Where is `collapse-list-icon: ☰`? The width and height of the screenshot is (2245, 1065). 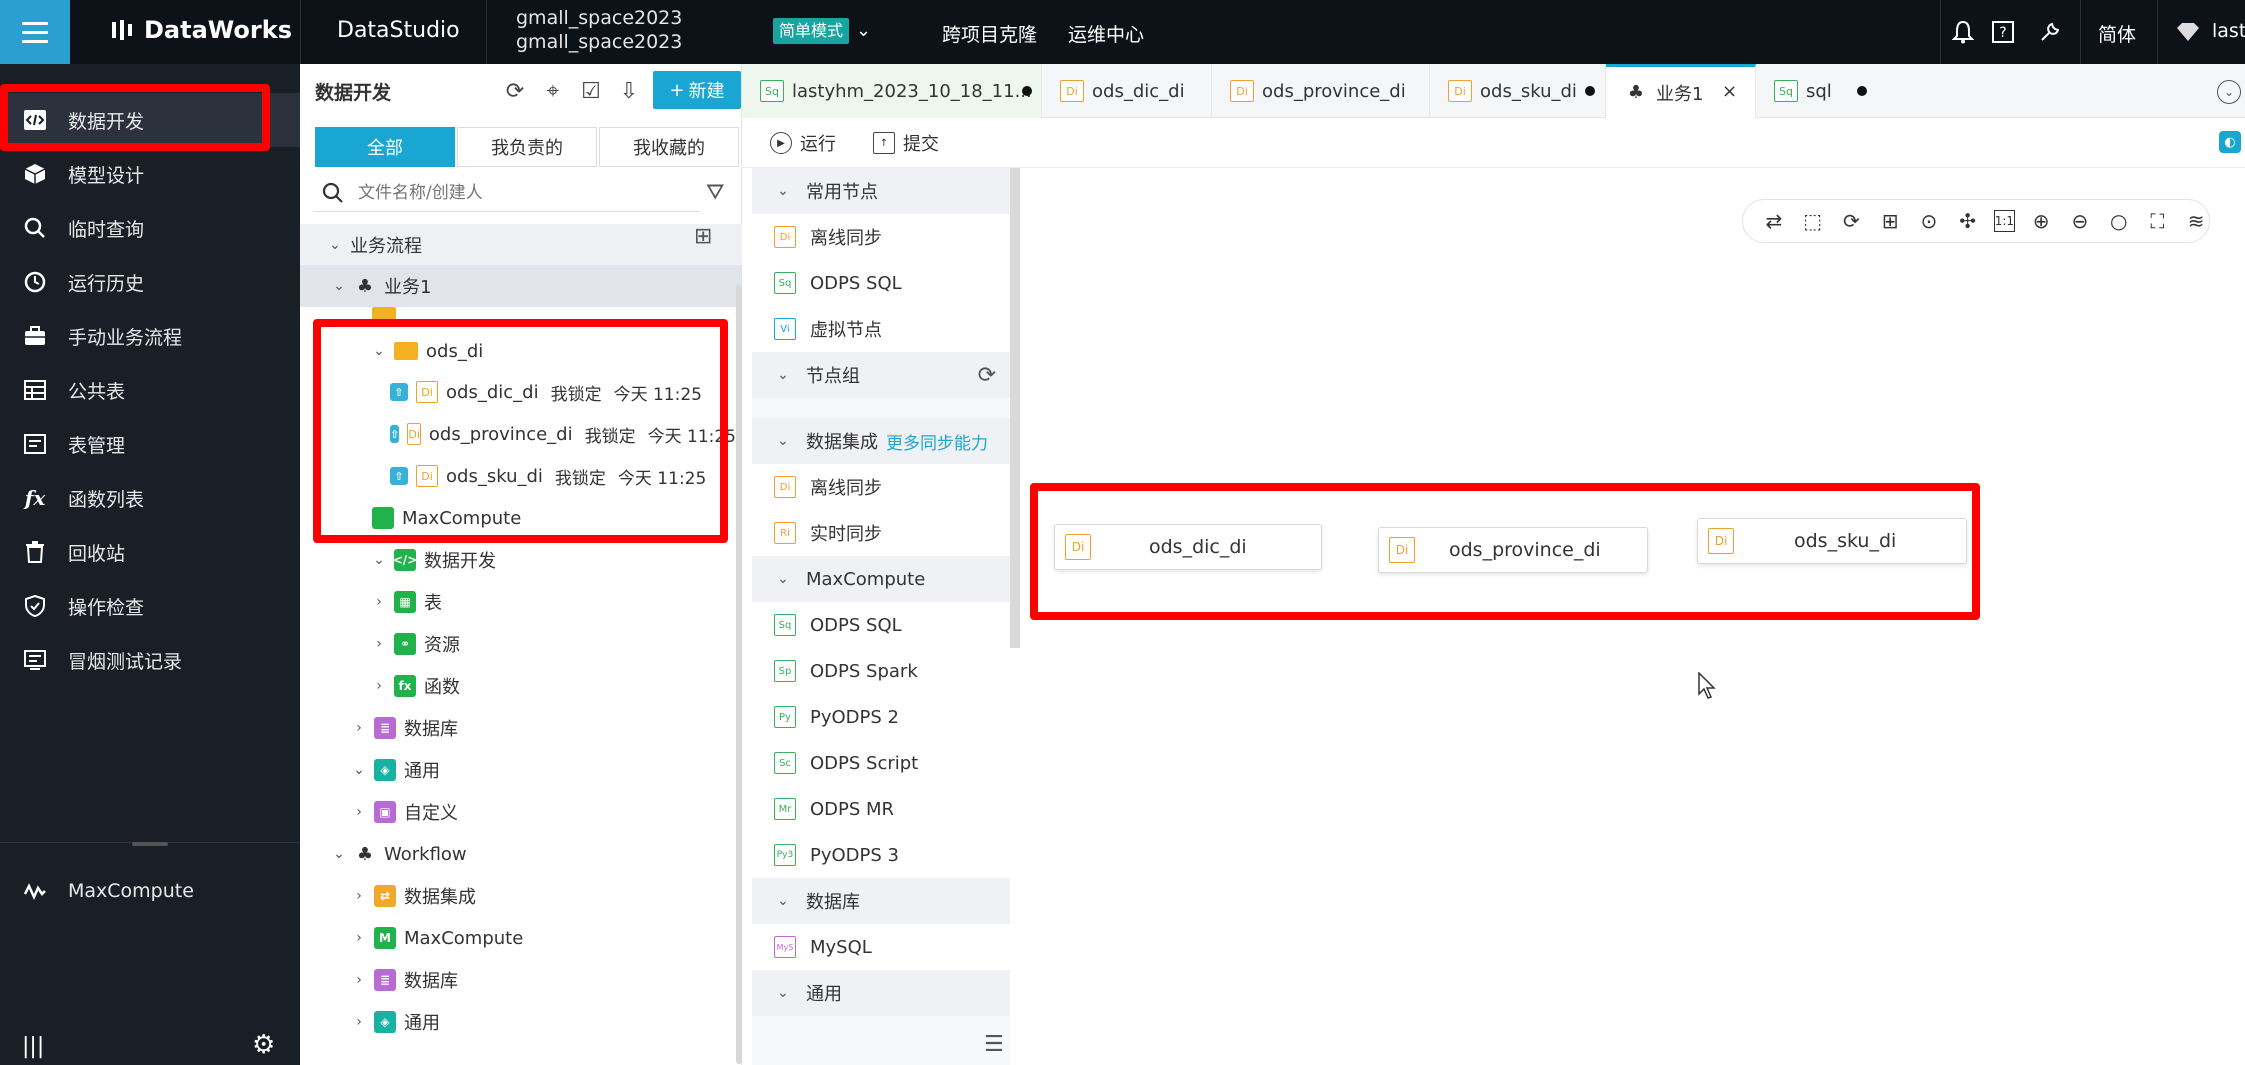 collapse-list-icon: ☰ is located at coordinates (994, 1044).